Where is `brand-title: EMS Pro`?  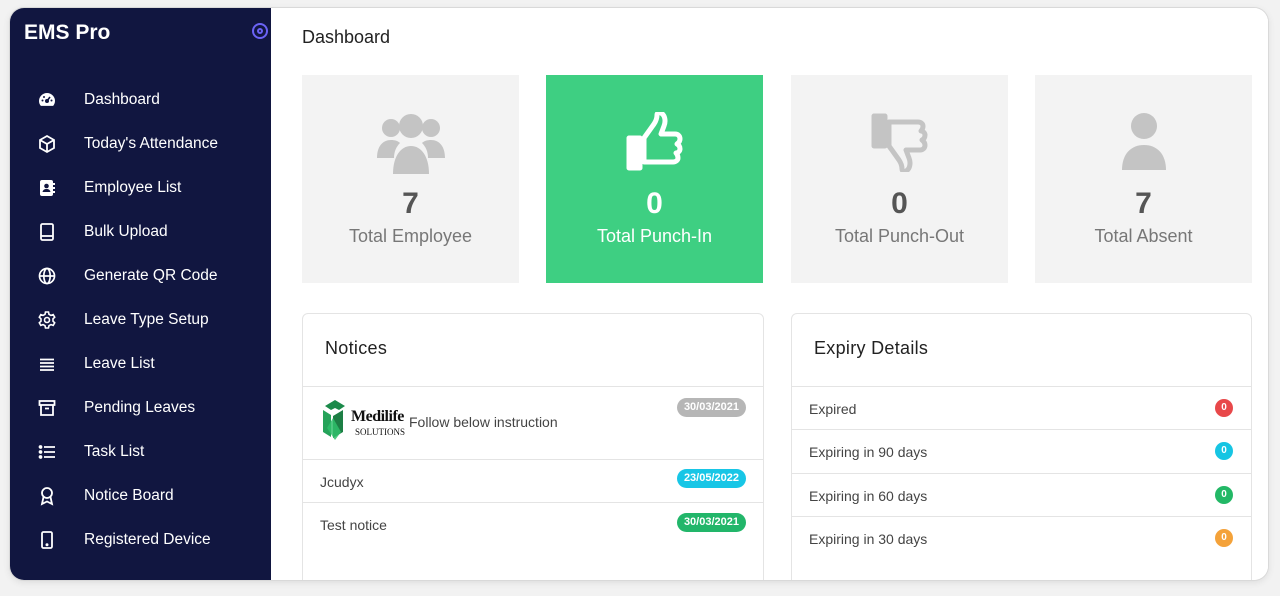
brand-title: EMS Pro is located at coordinates (67, 32).